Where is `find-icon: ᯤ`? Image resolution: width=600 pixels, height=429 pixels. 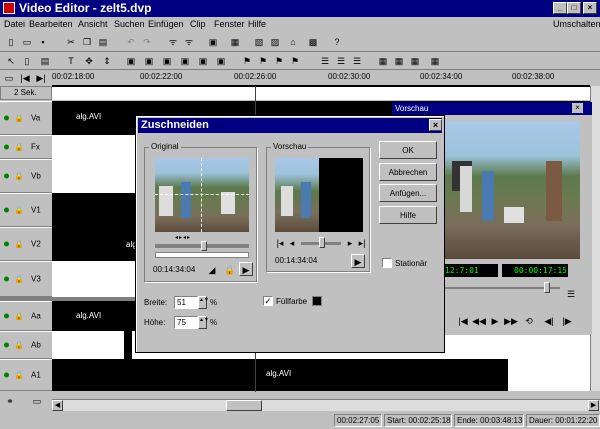 find-icon: ᯤ is located at coordinates (173, 42).